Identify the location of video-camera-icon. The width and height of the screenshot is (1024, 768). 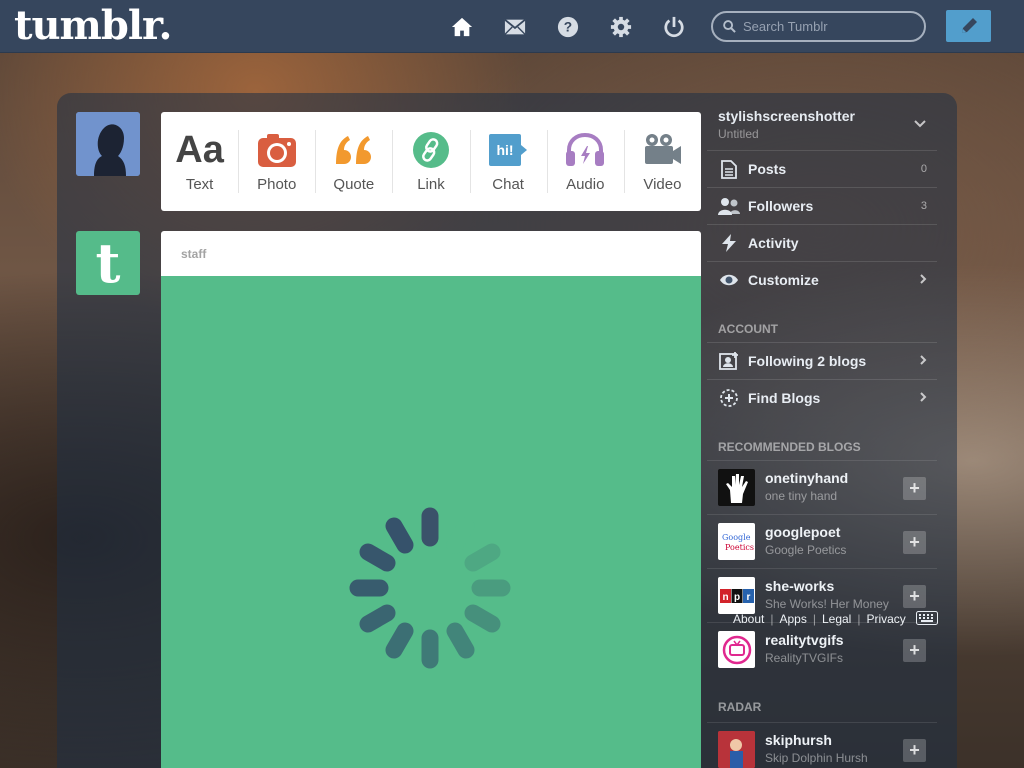
(662, 150).